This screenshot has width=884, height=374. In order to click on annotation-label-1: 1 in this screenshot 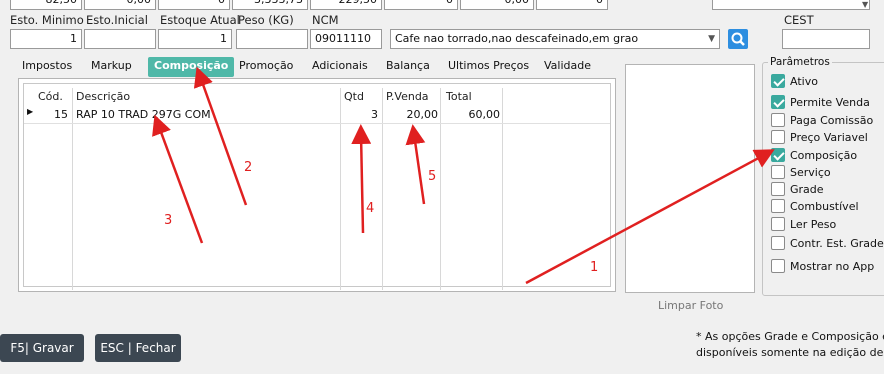, I will do `click(594, 267)`.